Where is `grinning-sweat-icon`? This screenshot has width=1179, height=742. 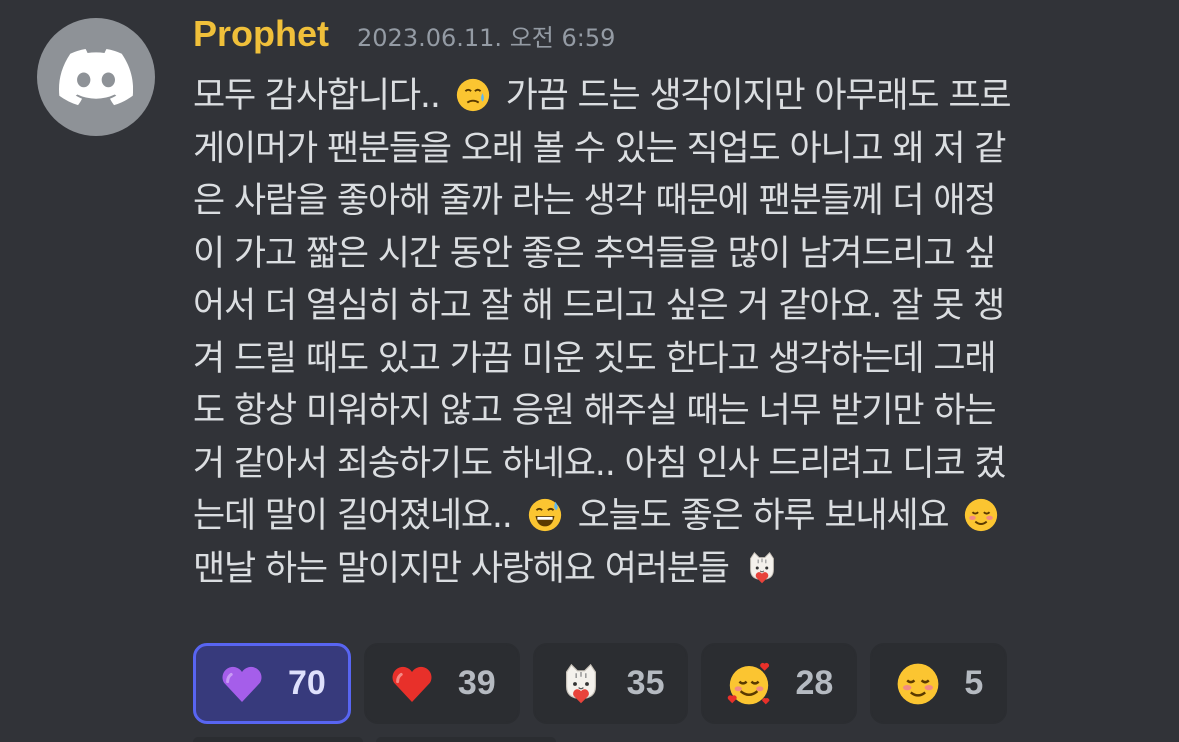 grinning-sweat-icon is located at coordinates (545, 515).